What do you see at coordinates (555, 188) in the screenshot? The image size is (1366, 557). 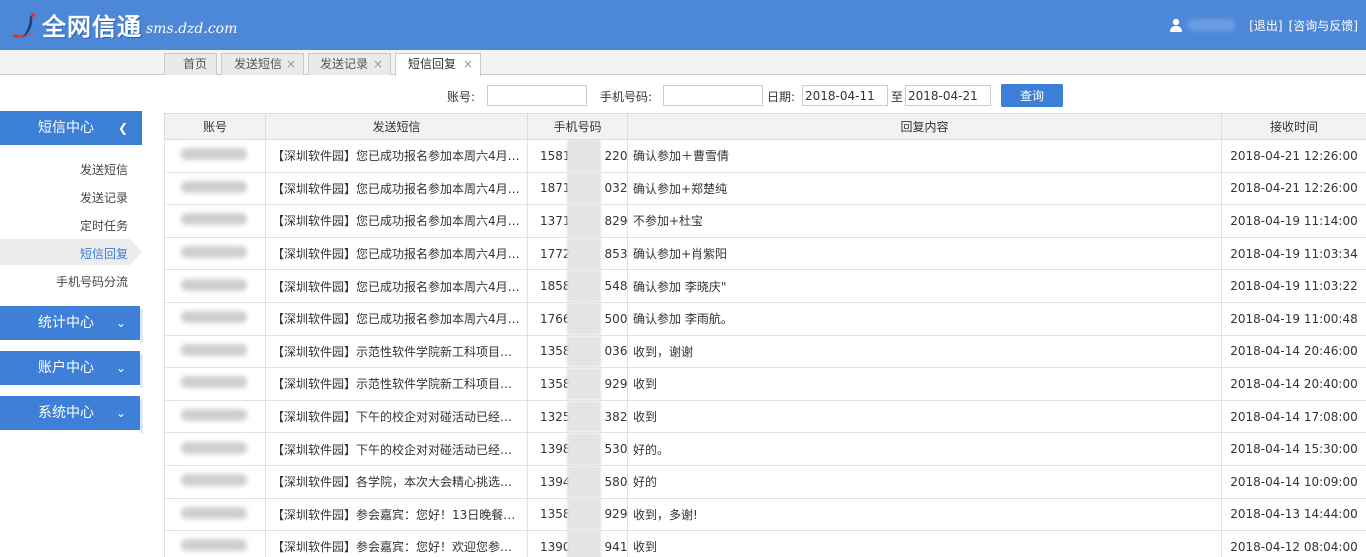 I see `phone-prefix: 1871` at bounding box center [555, 188].